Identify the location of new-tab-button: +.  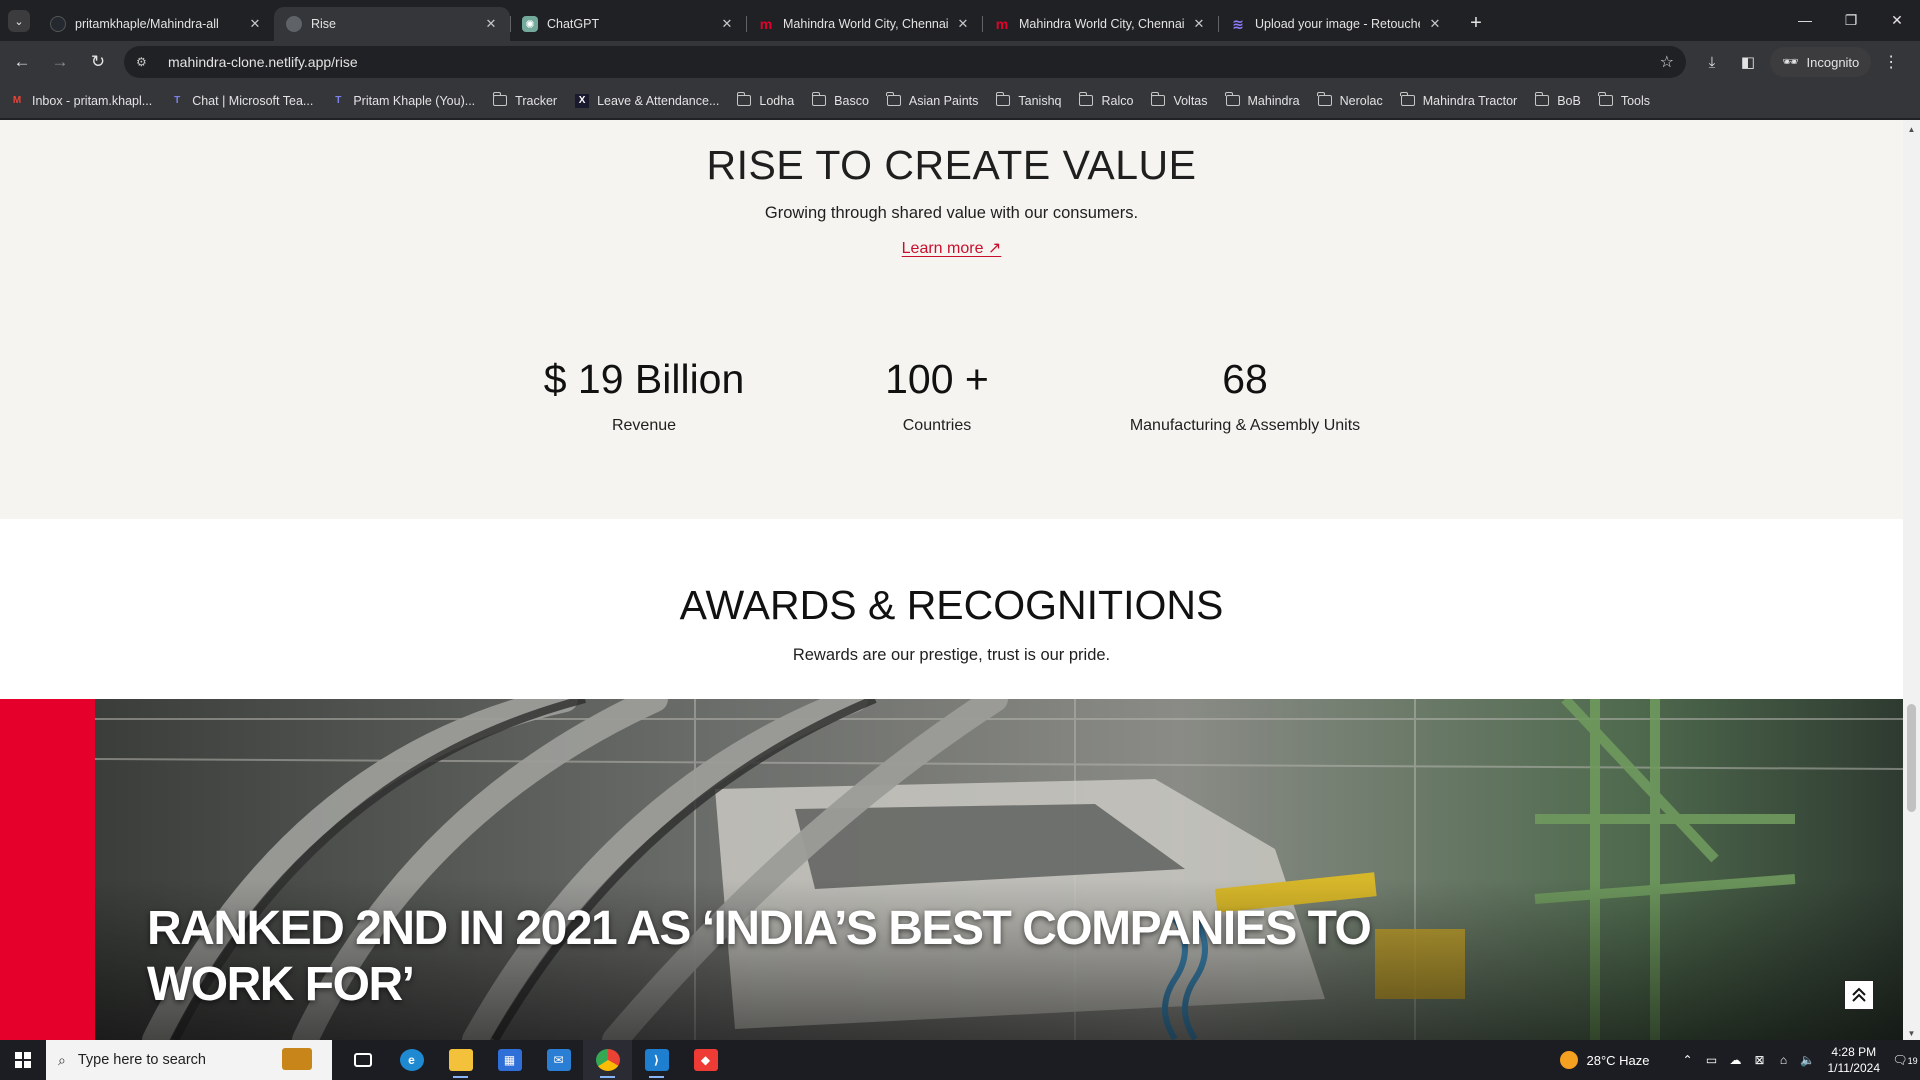
(1476, 23).